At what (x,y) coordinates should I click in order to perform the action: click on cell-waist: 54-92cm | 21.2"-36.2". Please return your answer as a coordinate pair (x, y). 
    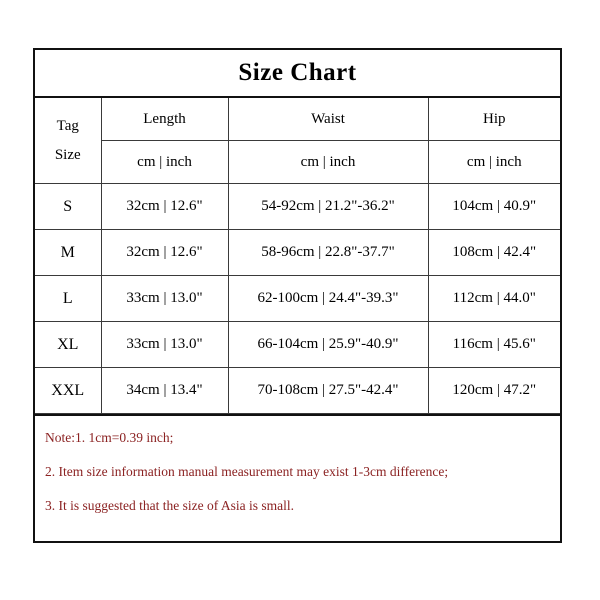
    Looking at the image, I should click on (328, 206).